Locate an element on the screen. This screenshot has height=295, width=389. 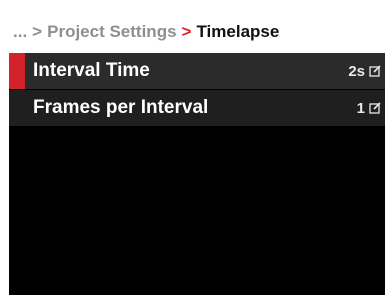
selection-indicator is located at coordinates (17, 71).